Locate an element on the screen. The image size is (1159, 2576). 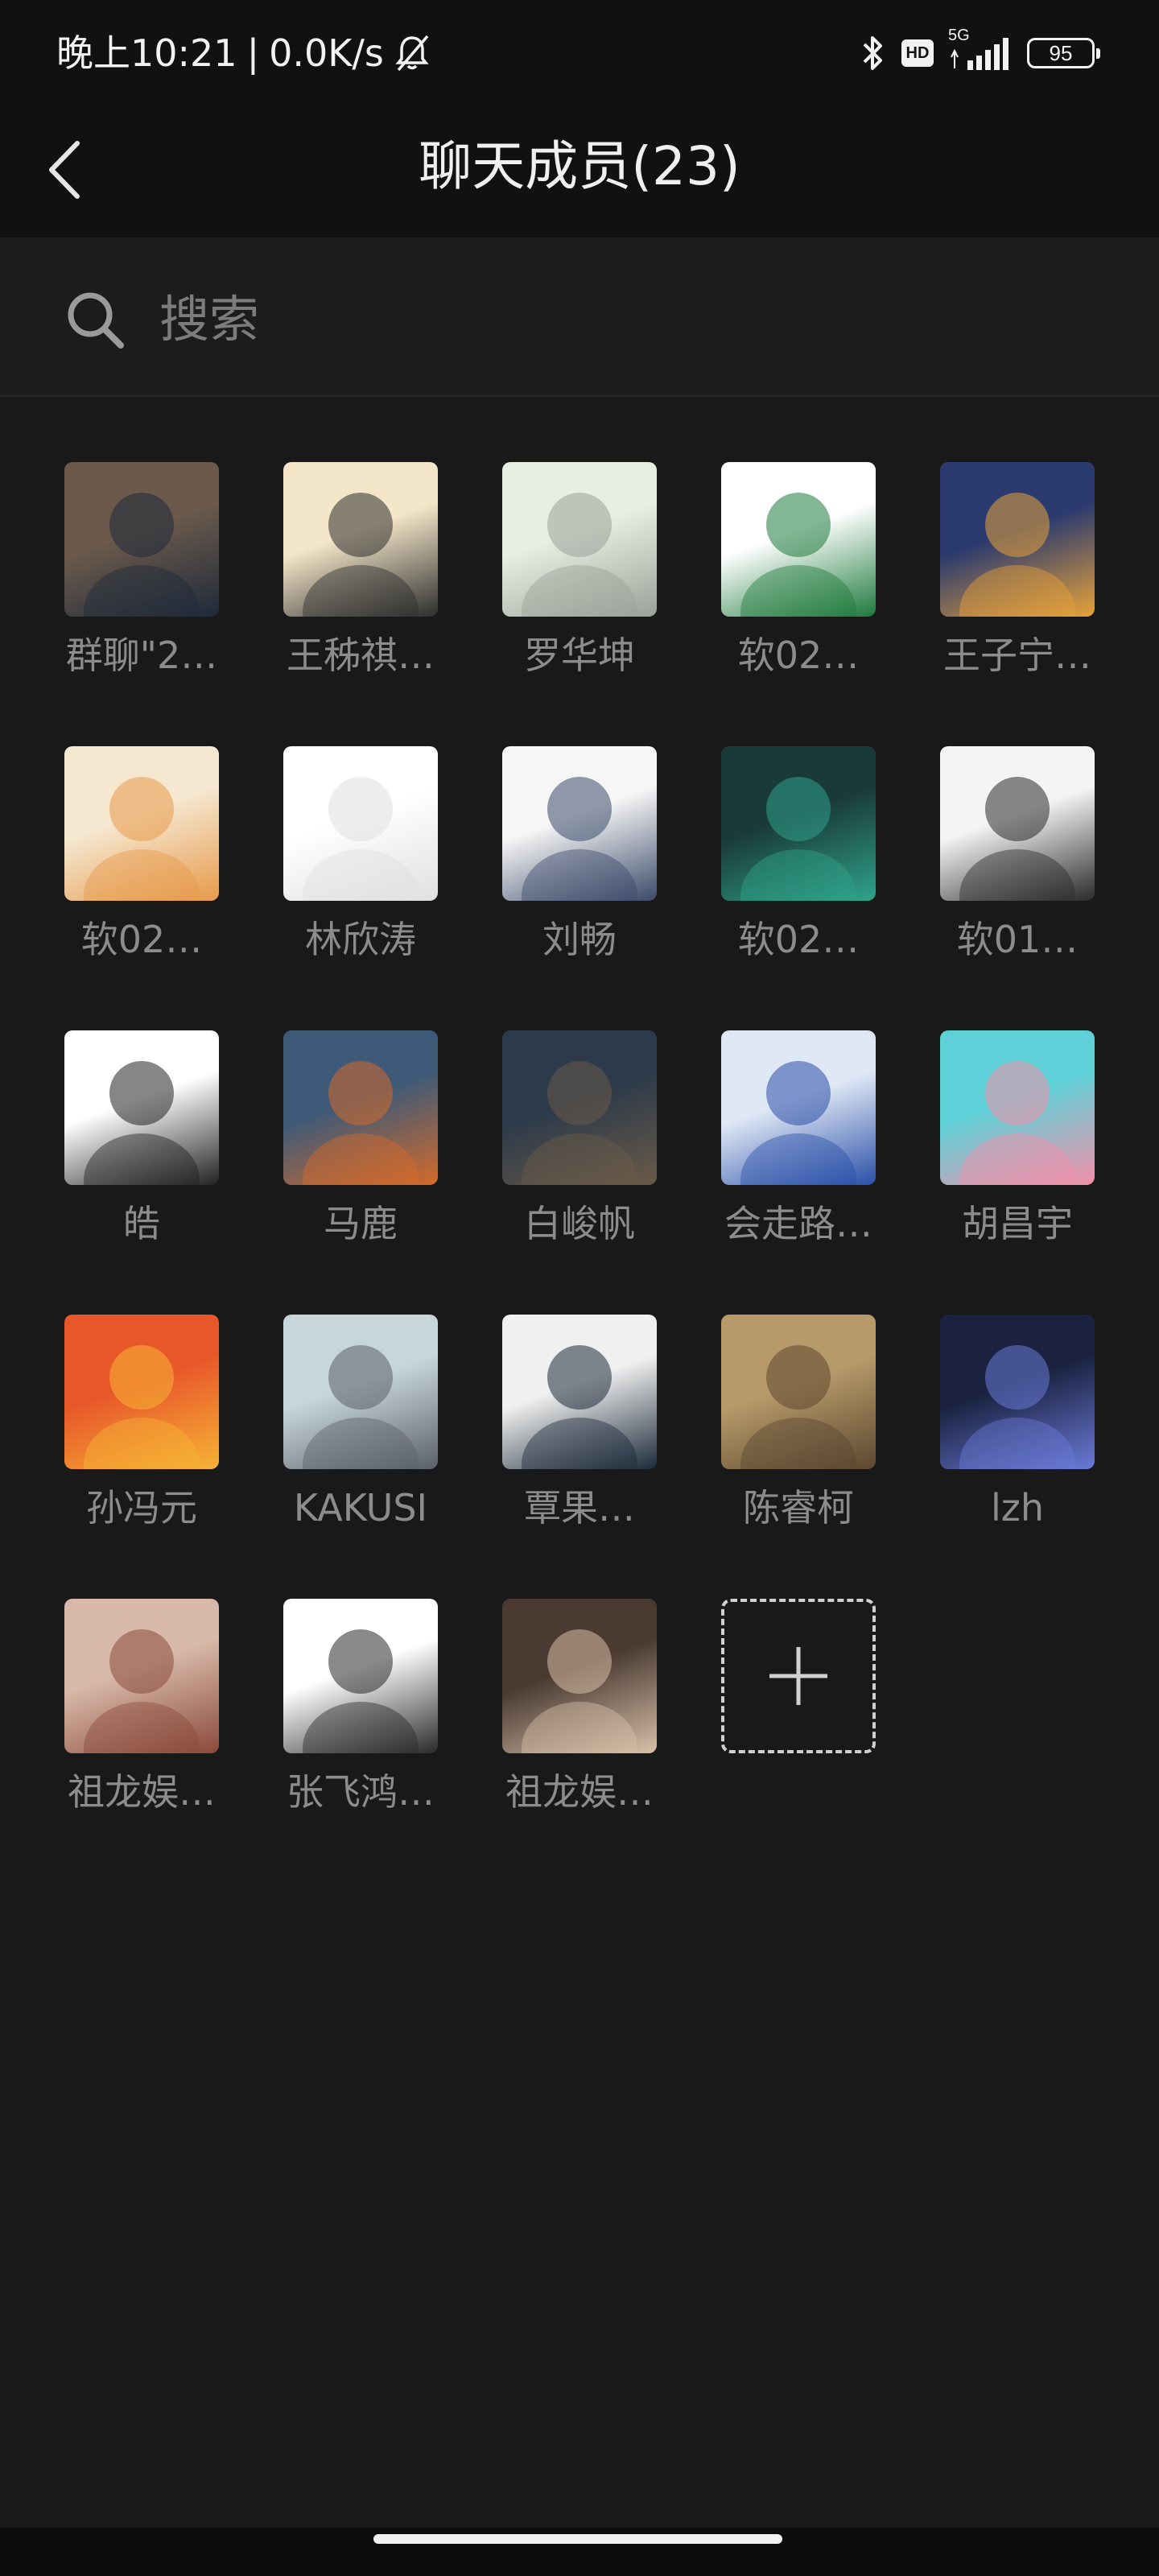
search-input is located at coordinates (634, 319).